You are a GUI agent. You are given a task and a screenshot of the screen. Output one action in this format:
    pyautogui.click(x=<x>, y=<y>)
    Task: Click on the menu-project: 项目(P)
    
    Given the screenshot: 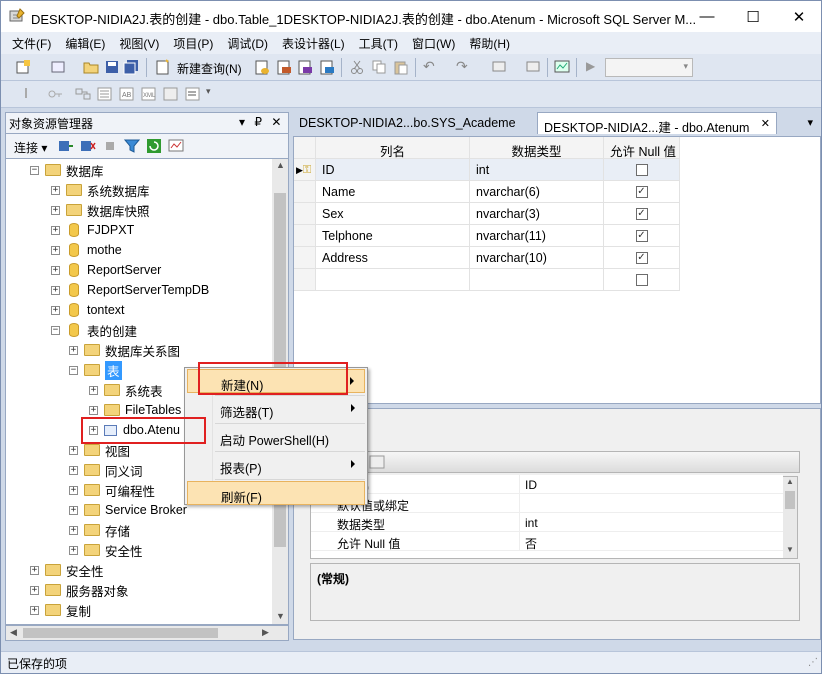 What is the action you would take?
    pyautogui.click(x=193, y=43)
    